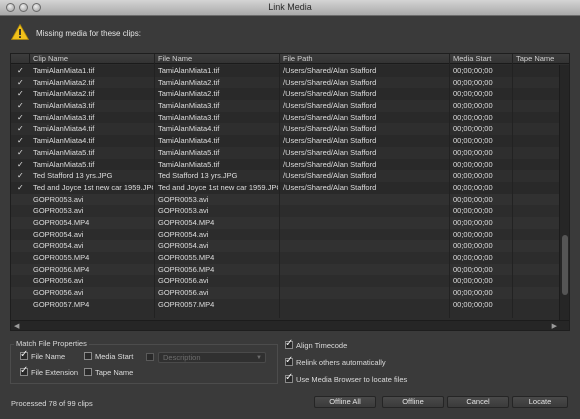 The height and width of the screenshot is (419, 580). What do you see at coordinates (554, 326) in the screenshot?
I see `scroll-right-icon: ▶` at bounding box center [554, 326].